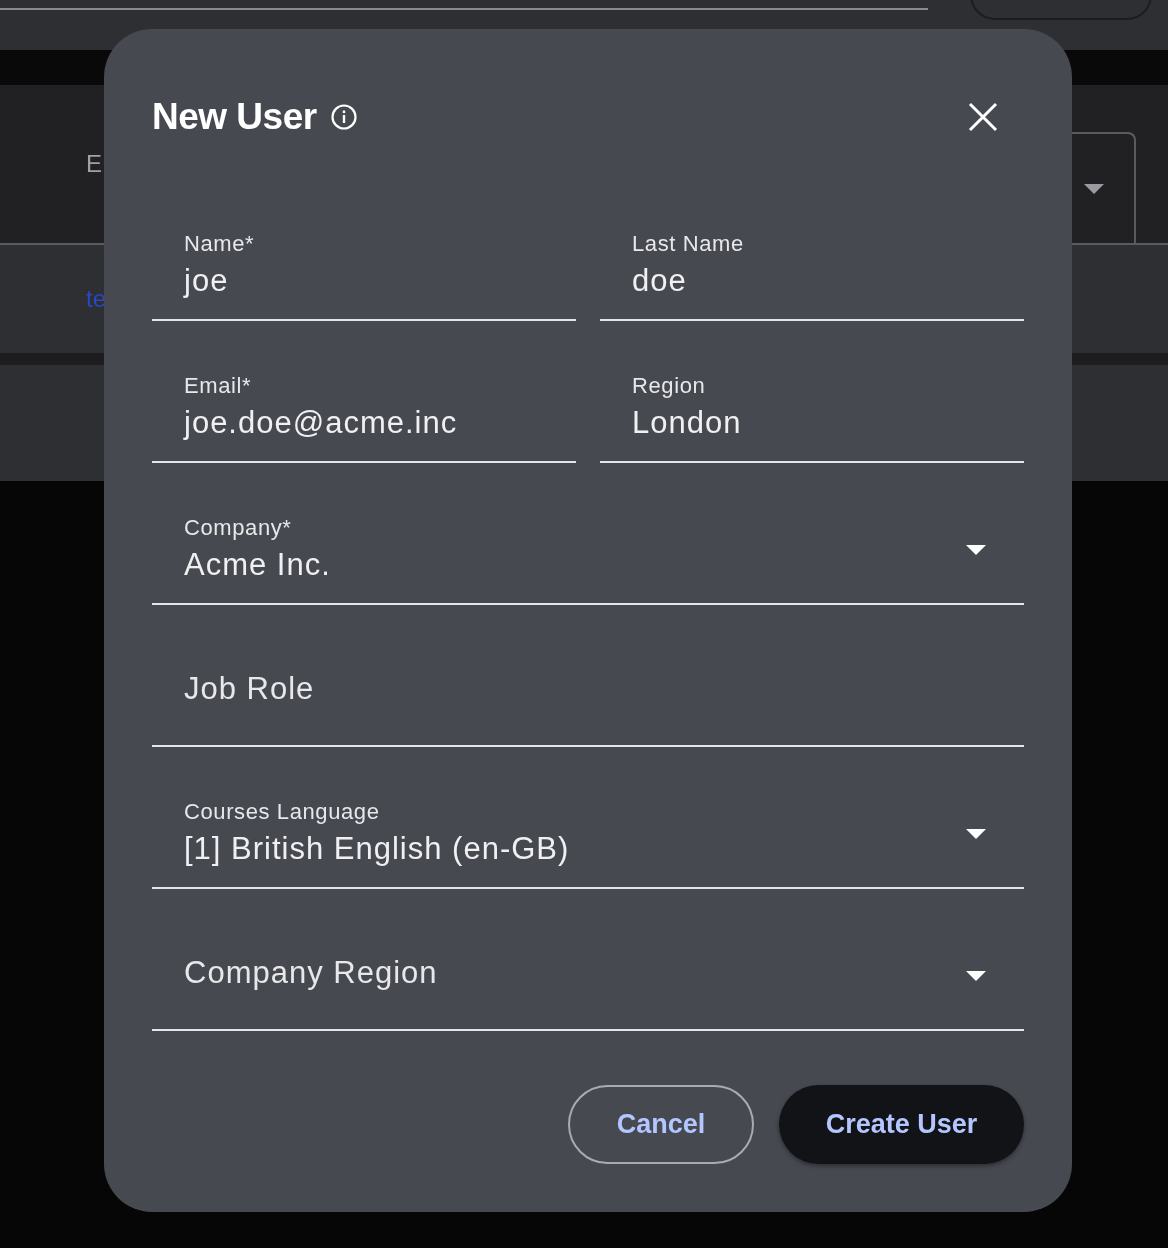  What do you see at coordinates (311, 973) in the screenshot?
I see `field-label: Company Region` at bounding box center [311, 973].